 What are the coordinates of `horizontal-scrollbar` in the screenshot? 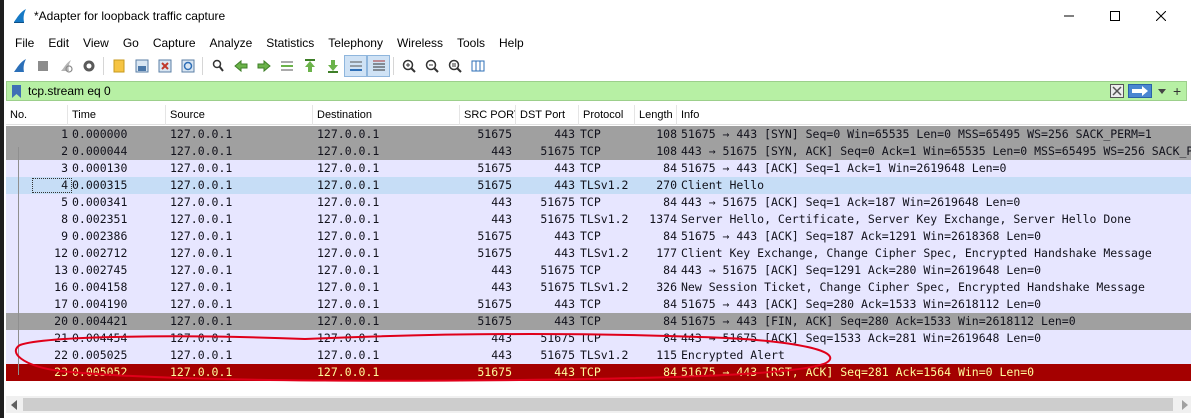 It's located at (598, 404).